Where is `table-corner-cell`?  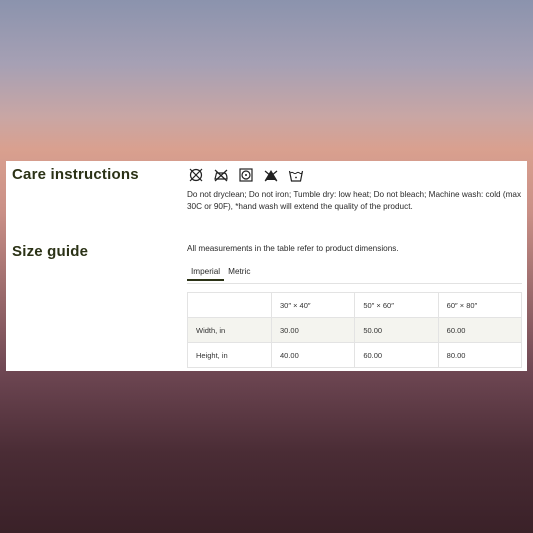
table-corner-cell is located at coordinates (229, 305).